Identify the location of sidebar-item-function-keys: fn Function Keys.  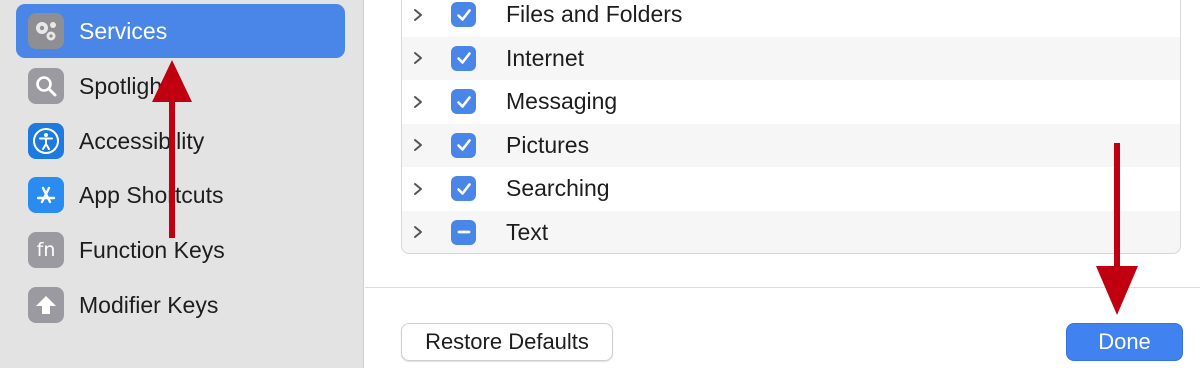
(180, 250).